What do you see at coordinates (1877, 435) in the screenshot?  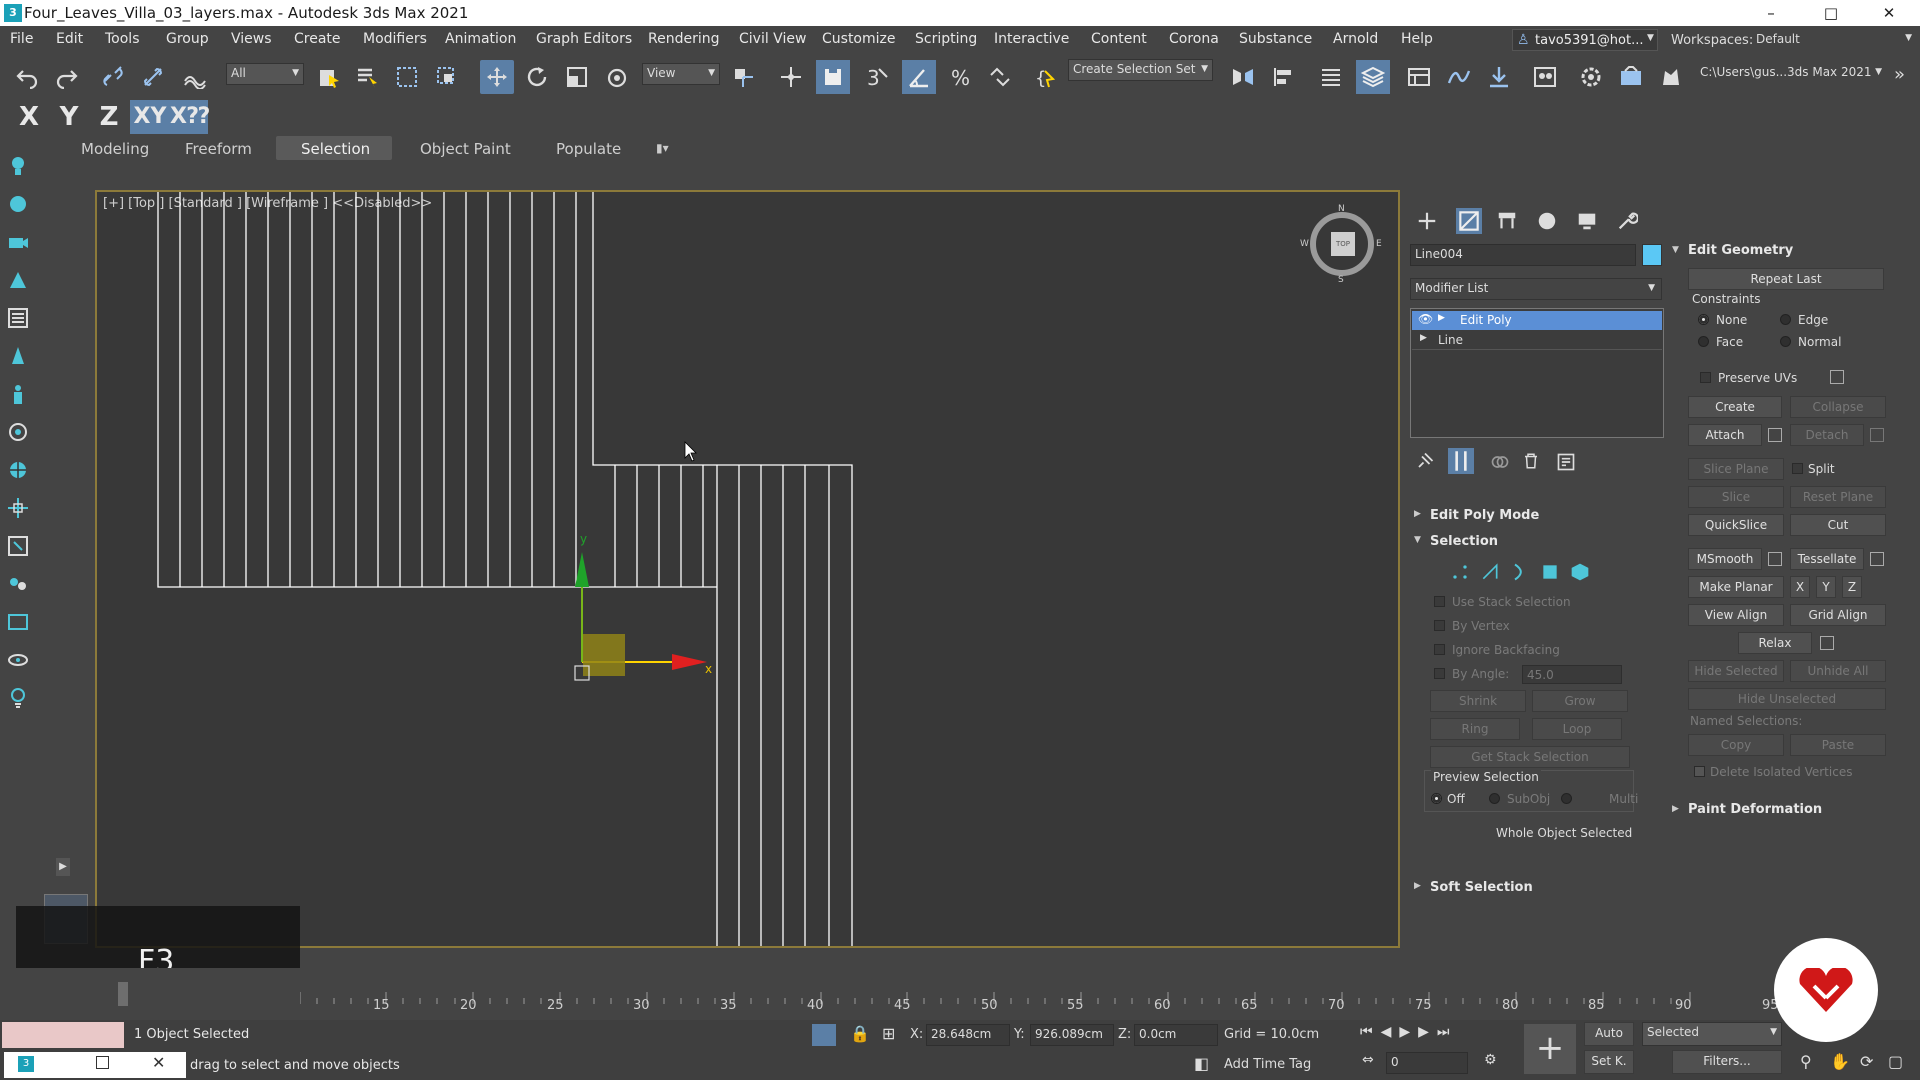 I see `detach-settings-icon` at bounding box center [1877, 435].